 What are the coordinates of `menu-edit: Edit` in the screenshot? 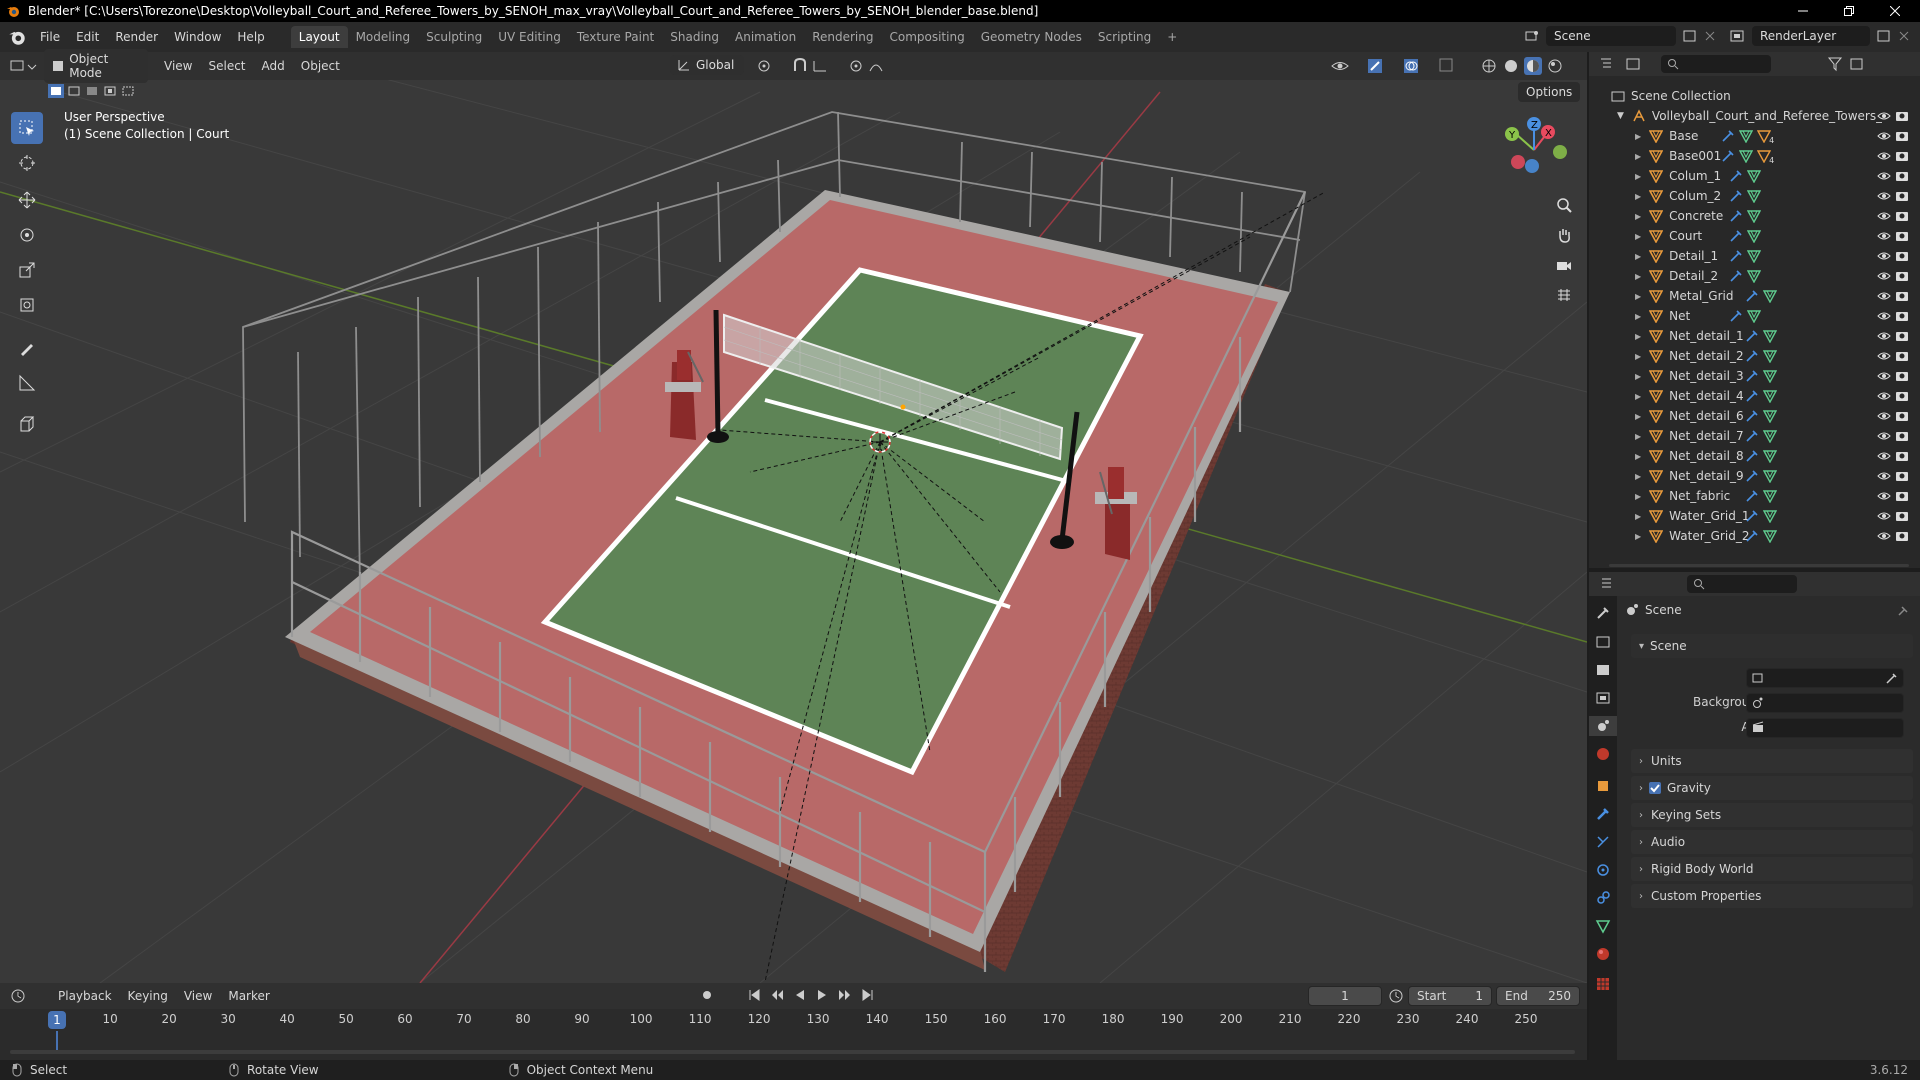 It's located at (87, 37).